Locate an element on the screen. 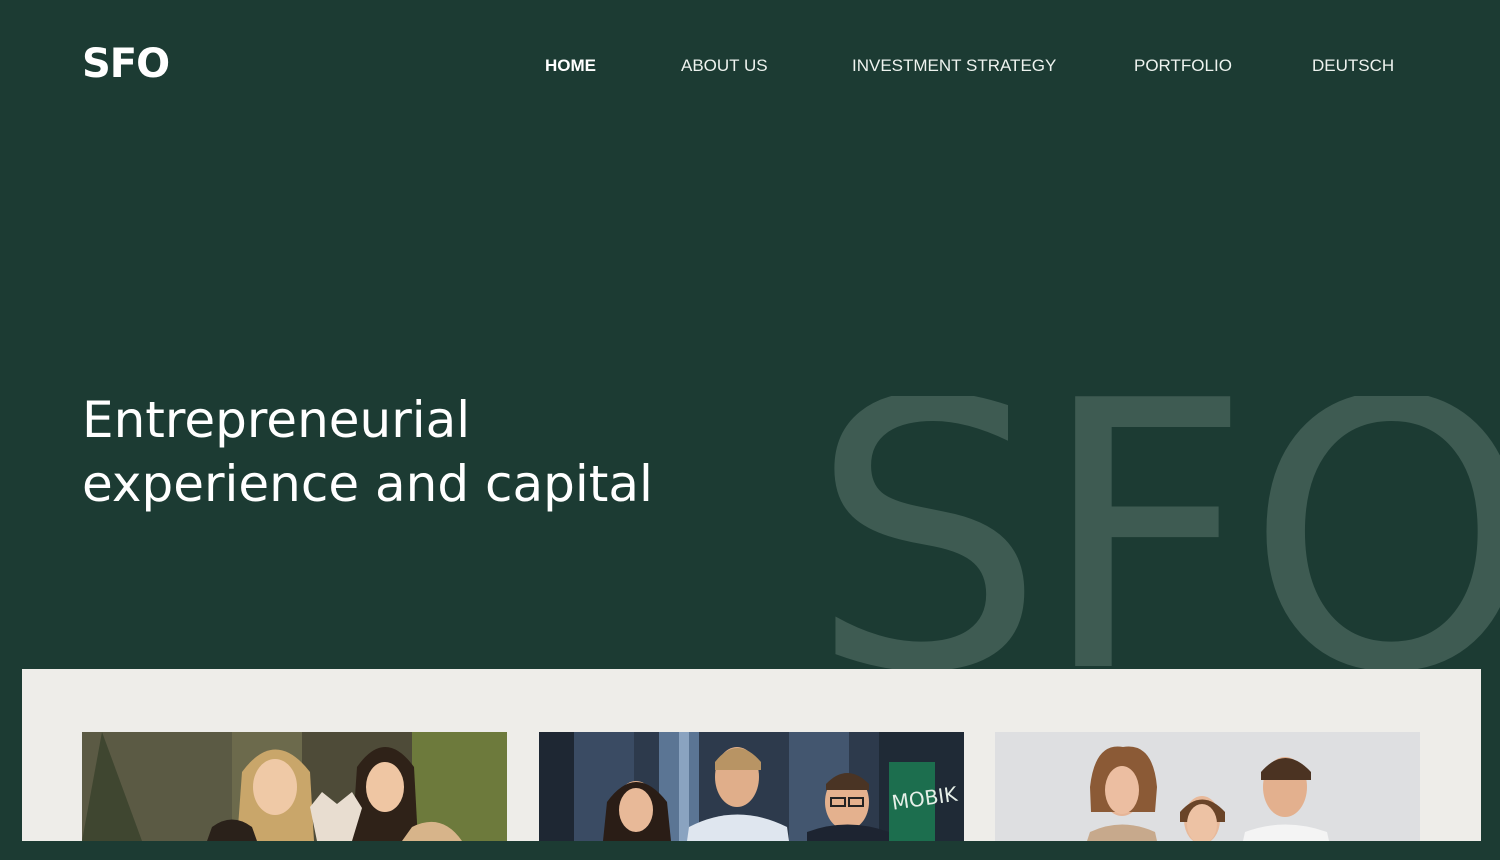 The height and width of the screenshot is (860, 1500). team-photo-studio is located at coordinates (1207, 786).